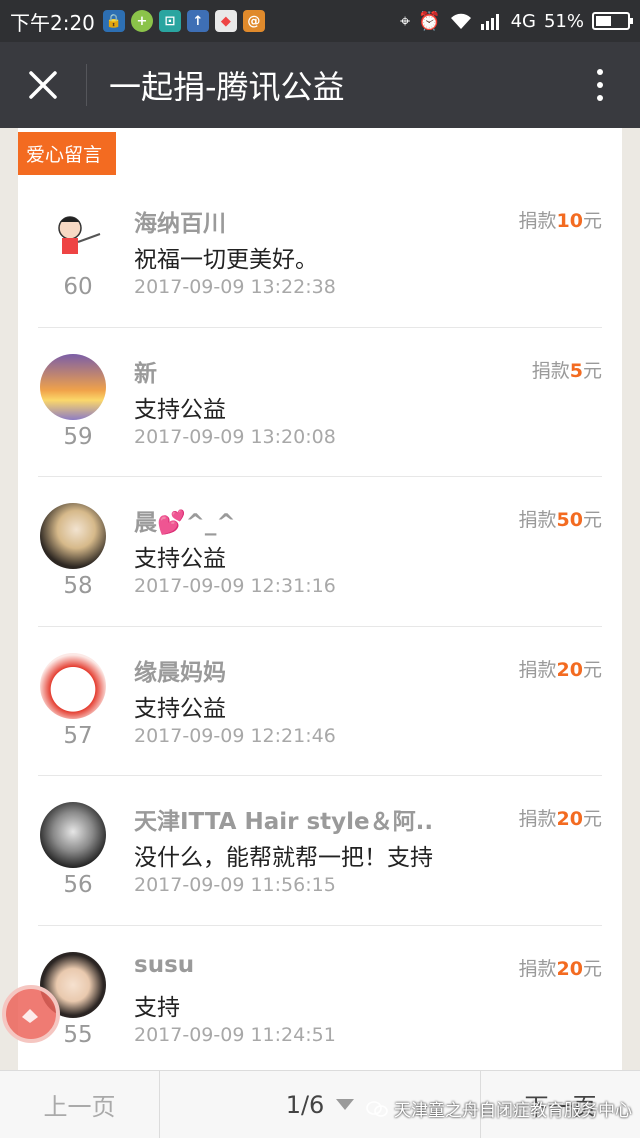 The image size is (640, 1138). What do you see at coordinates (183, 21) in the screenshot?
I see `notification-icons: 🔒 + ⊡ ↑ ◆ @` at bounding box center [183, 21].